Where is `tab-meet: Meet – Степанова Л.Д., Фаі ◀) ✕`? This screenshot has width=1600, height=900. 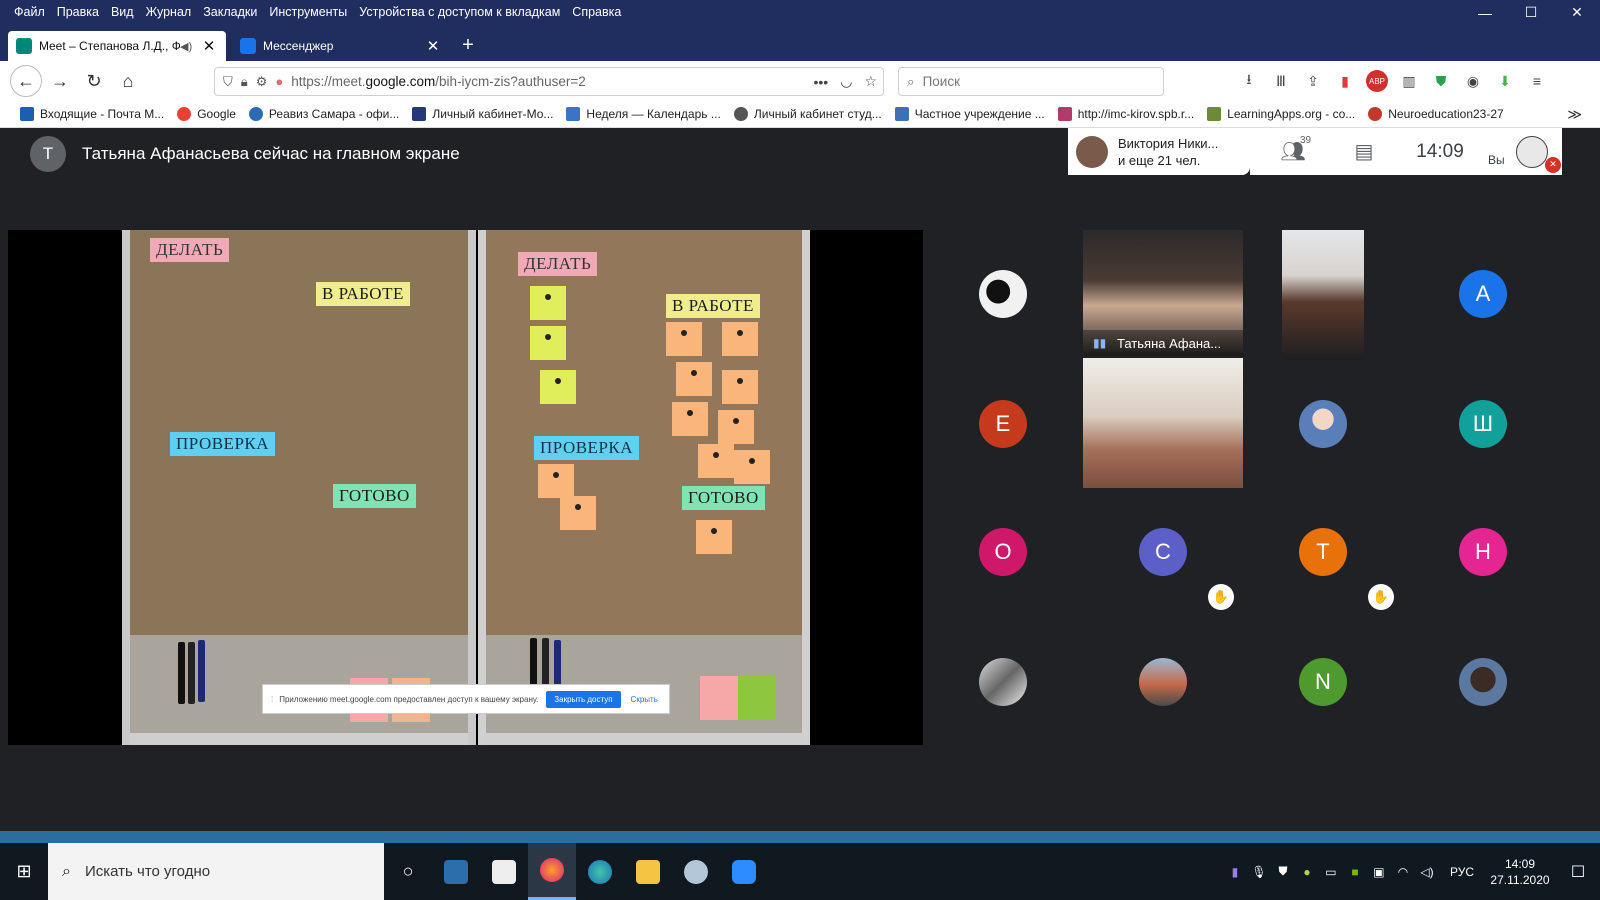
tab-meet: Meet – Степанова Л.Д., Фаі ◀) ✕ is located at coordinates (117, 46).